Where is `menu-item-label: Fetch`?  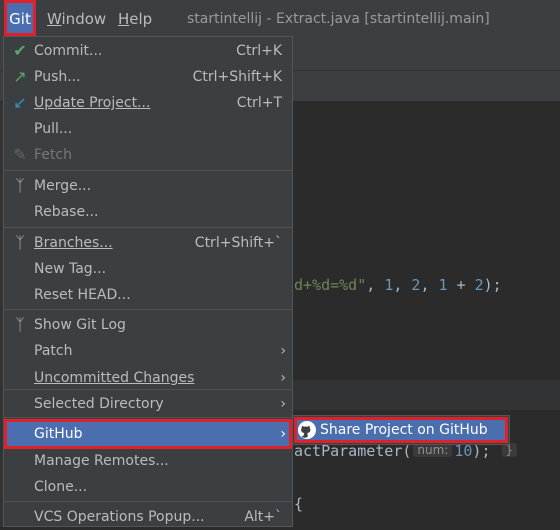 menu-item-label: Fetch is located at coordinates (53, 155).